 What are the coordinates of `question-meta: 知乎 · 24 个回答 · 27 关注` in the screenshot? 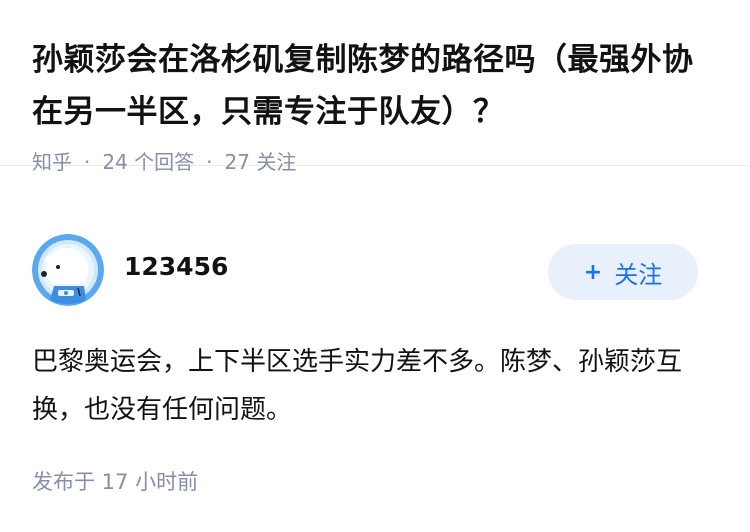 It's located at (375, 162).